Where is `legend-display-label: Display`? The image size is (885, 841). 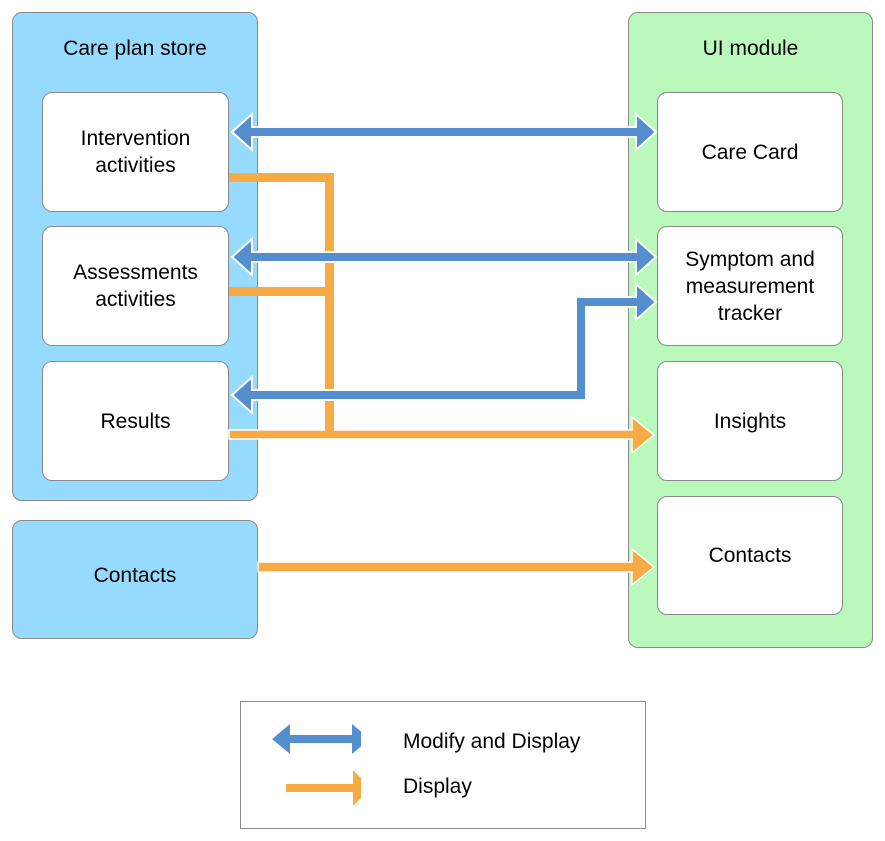
legend-display-label: Display is located at coordinates (437, 786).